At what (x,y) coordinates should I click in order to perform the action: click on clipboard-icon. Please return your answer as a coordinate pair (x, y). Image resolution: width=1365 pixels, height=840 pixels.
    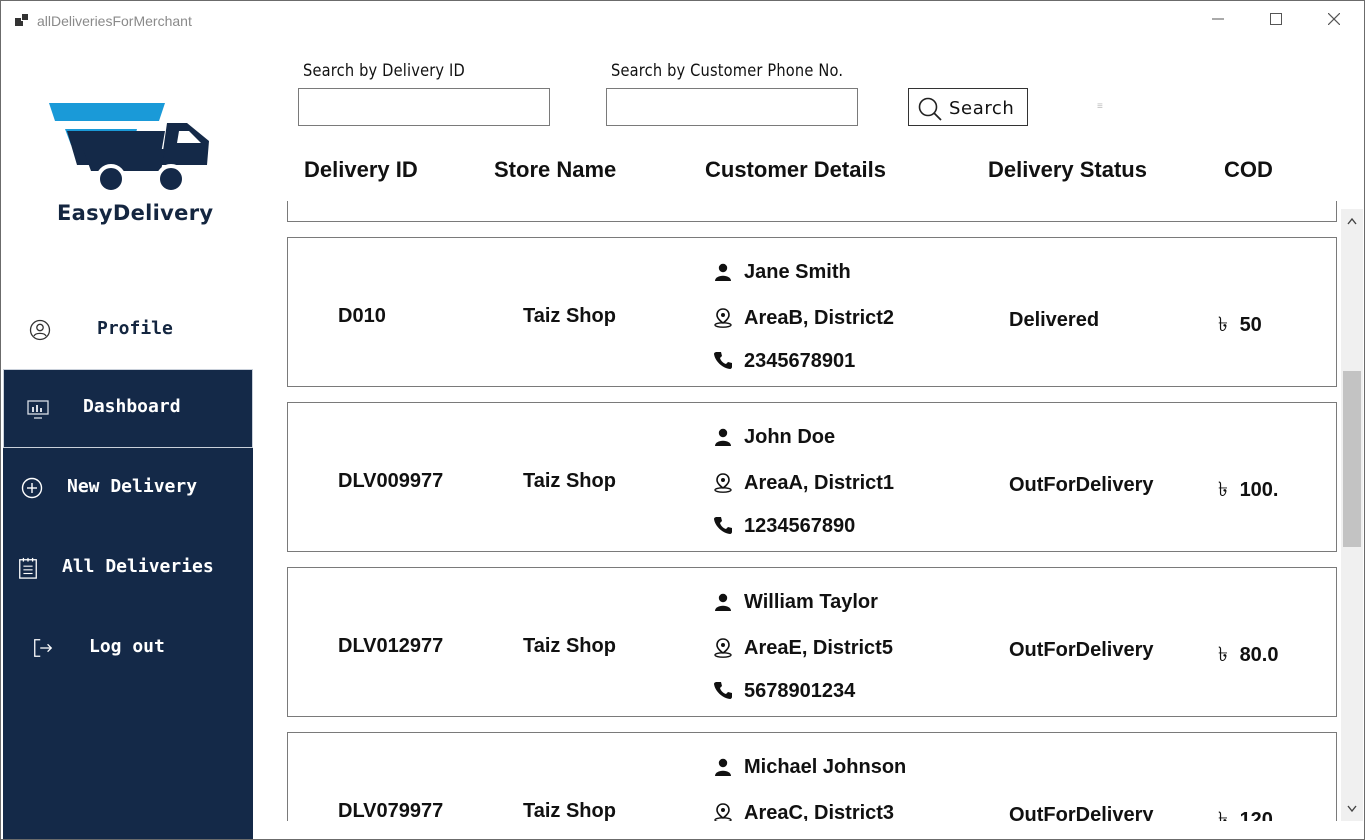
    Looking at the image, I should click on (28, 568).